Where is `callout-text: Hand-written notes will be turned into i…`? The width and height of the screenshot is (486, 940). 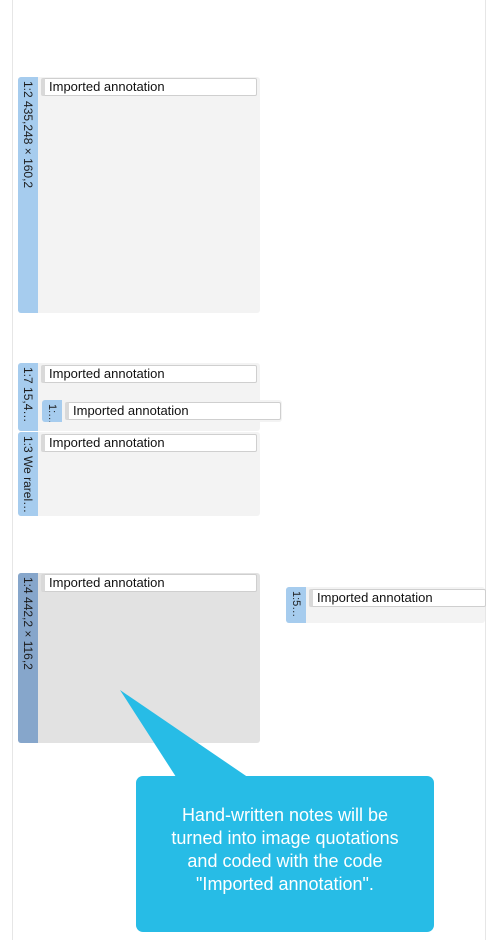
callout-text: Hand-written notes will be turned into i… is located at coordinates (285, 850).